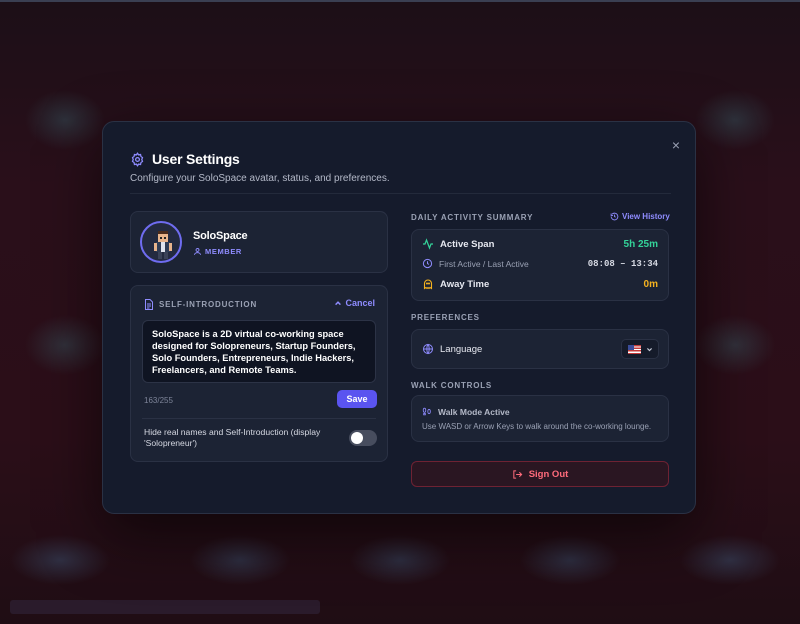 The image size is (800, 624). I want to click on view-history-link: View History, so click(640, 216).